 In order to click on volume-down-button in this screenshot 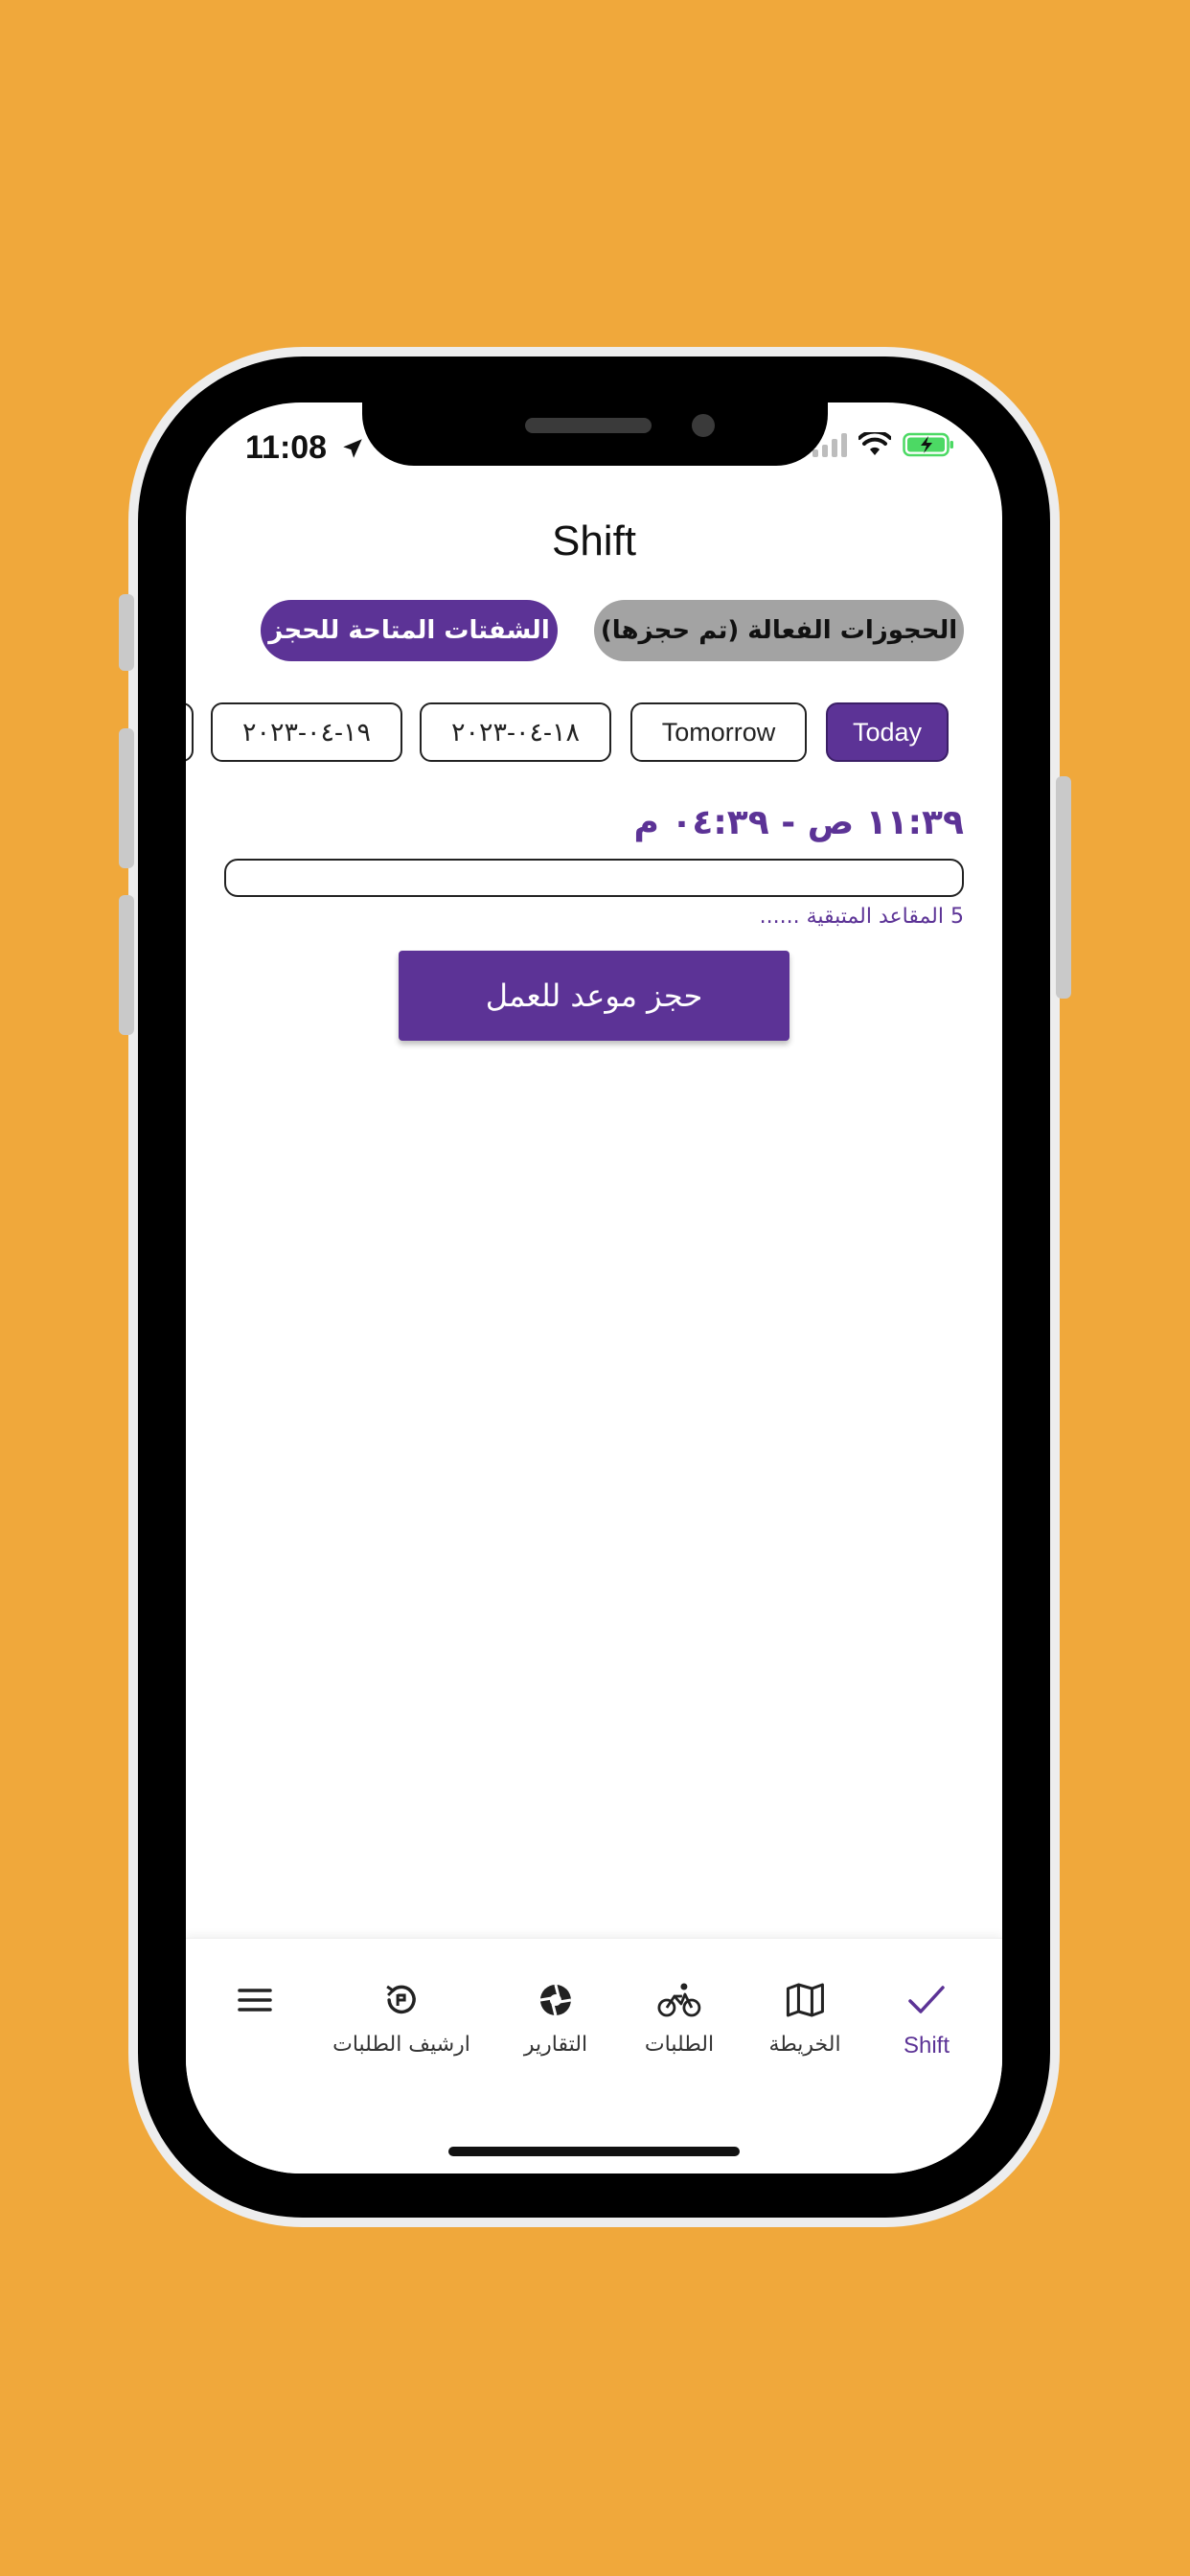, I will do `click(127, 965)`.